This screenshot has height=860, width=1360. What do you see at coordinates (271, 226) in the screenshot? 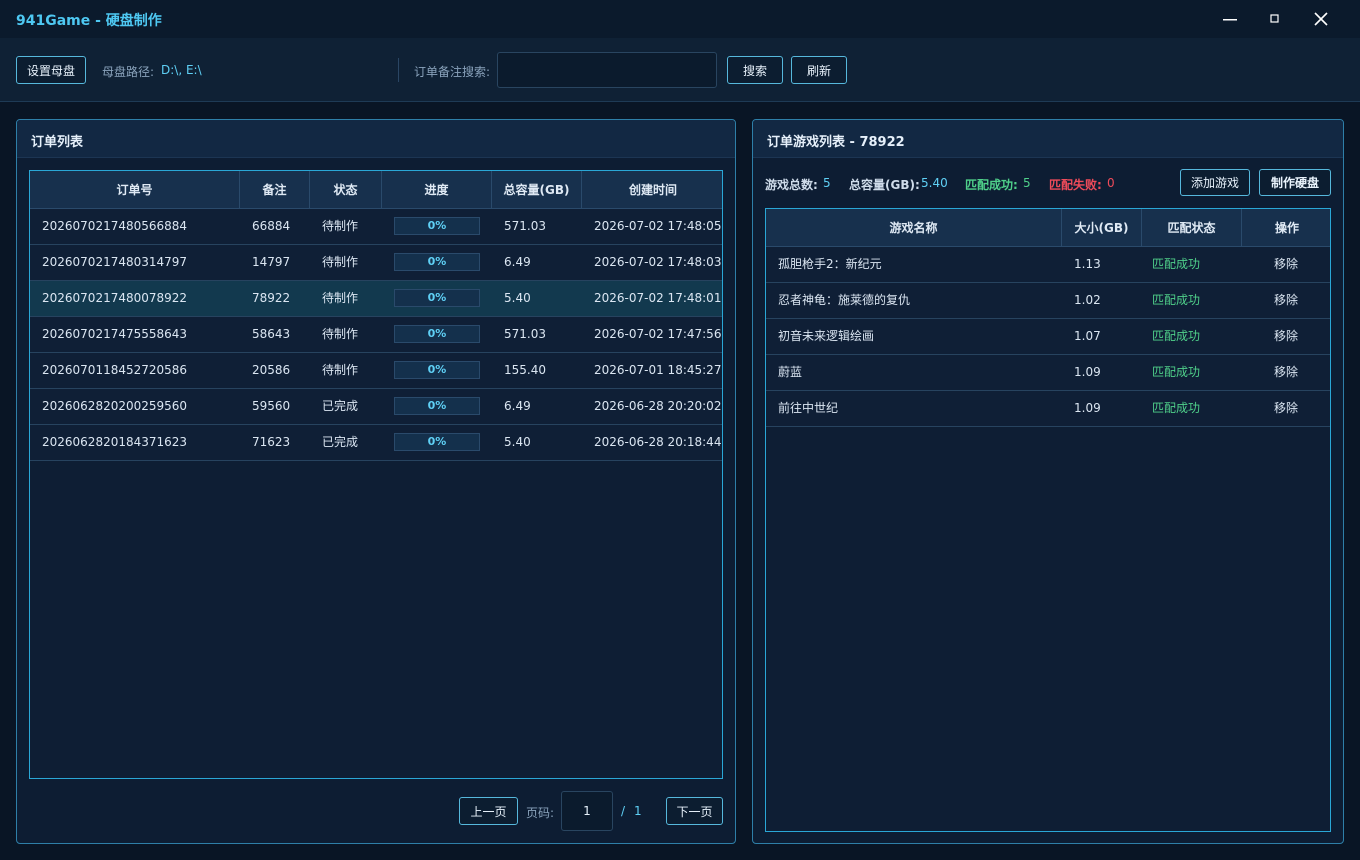
I see `order-cell-note: 66884` at bounding box center [271, 226].